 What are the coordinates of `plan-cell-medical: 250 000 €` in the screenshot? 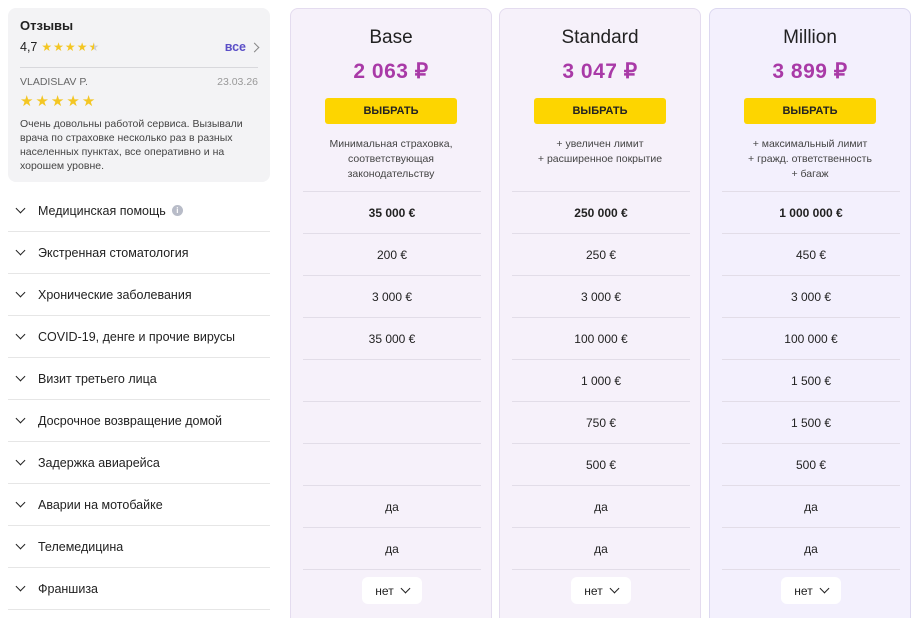 It's located at (601, 212).